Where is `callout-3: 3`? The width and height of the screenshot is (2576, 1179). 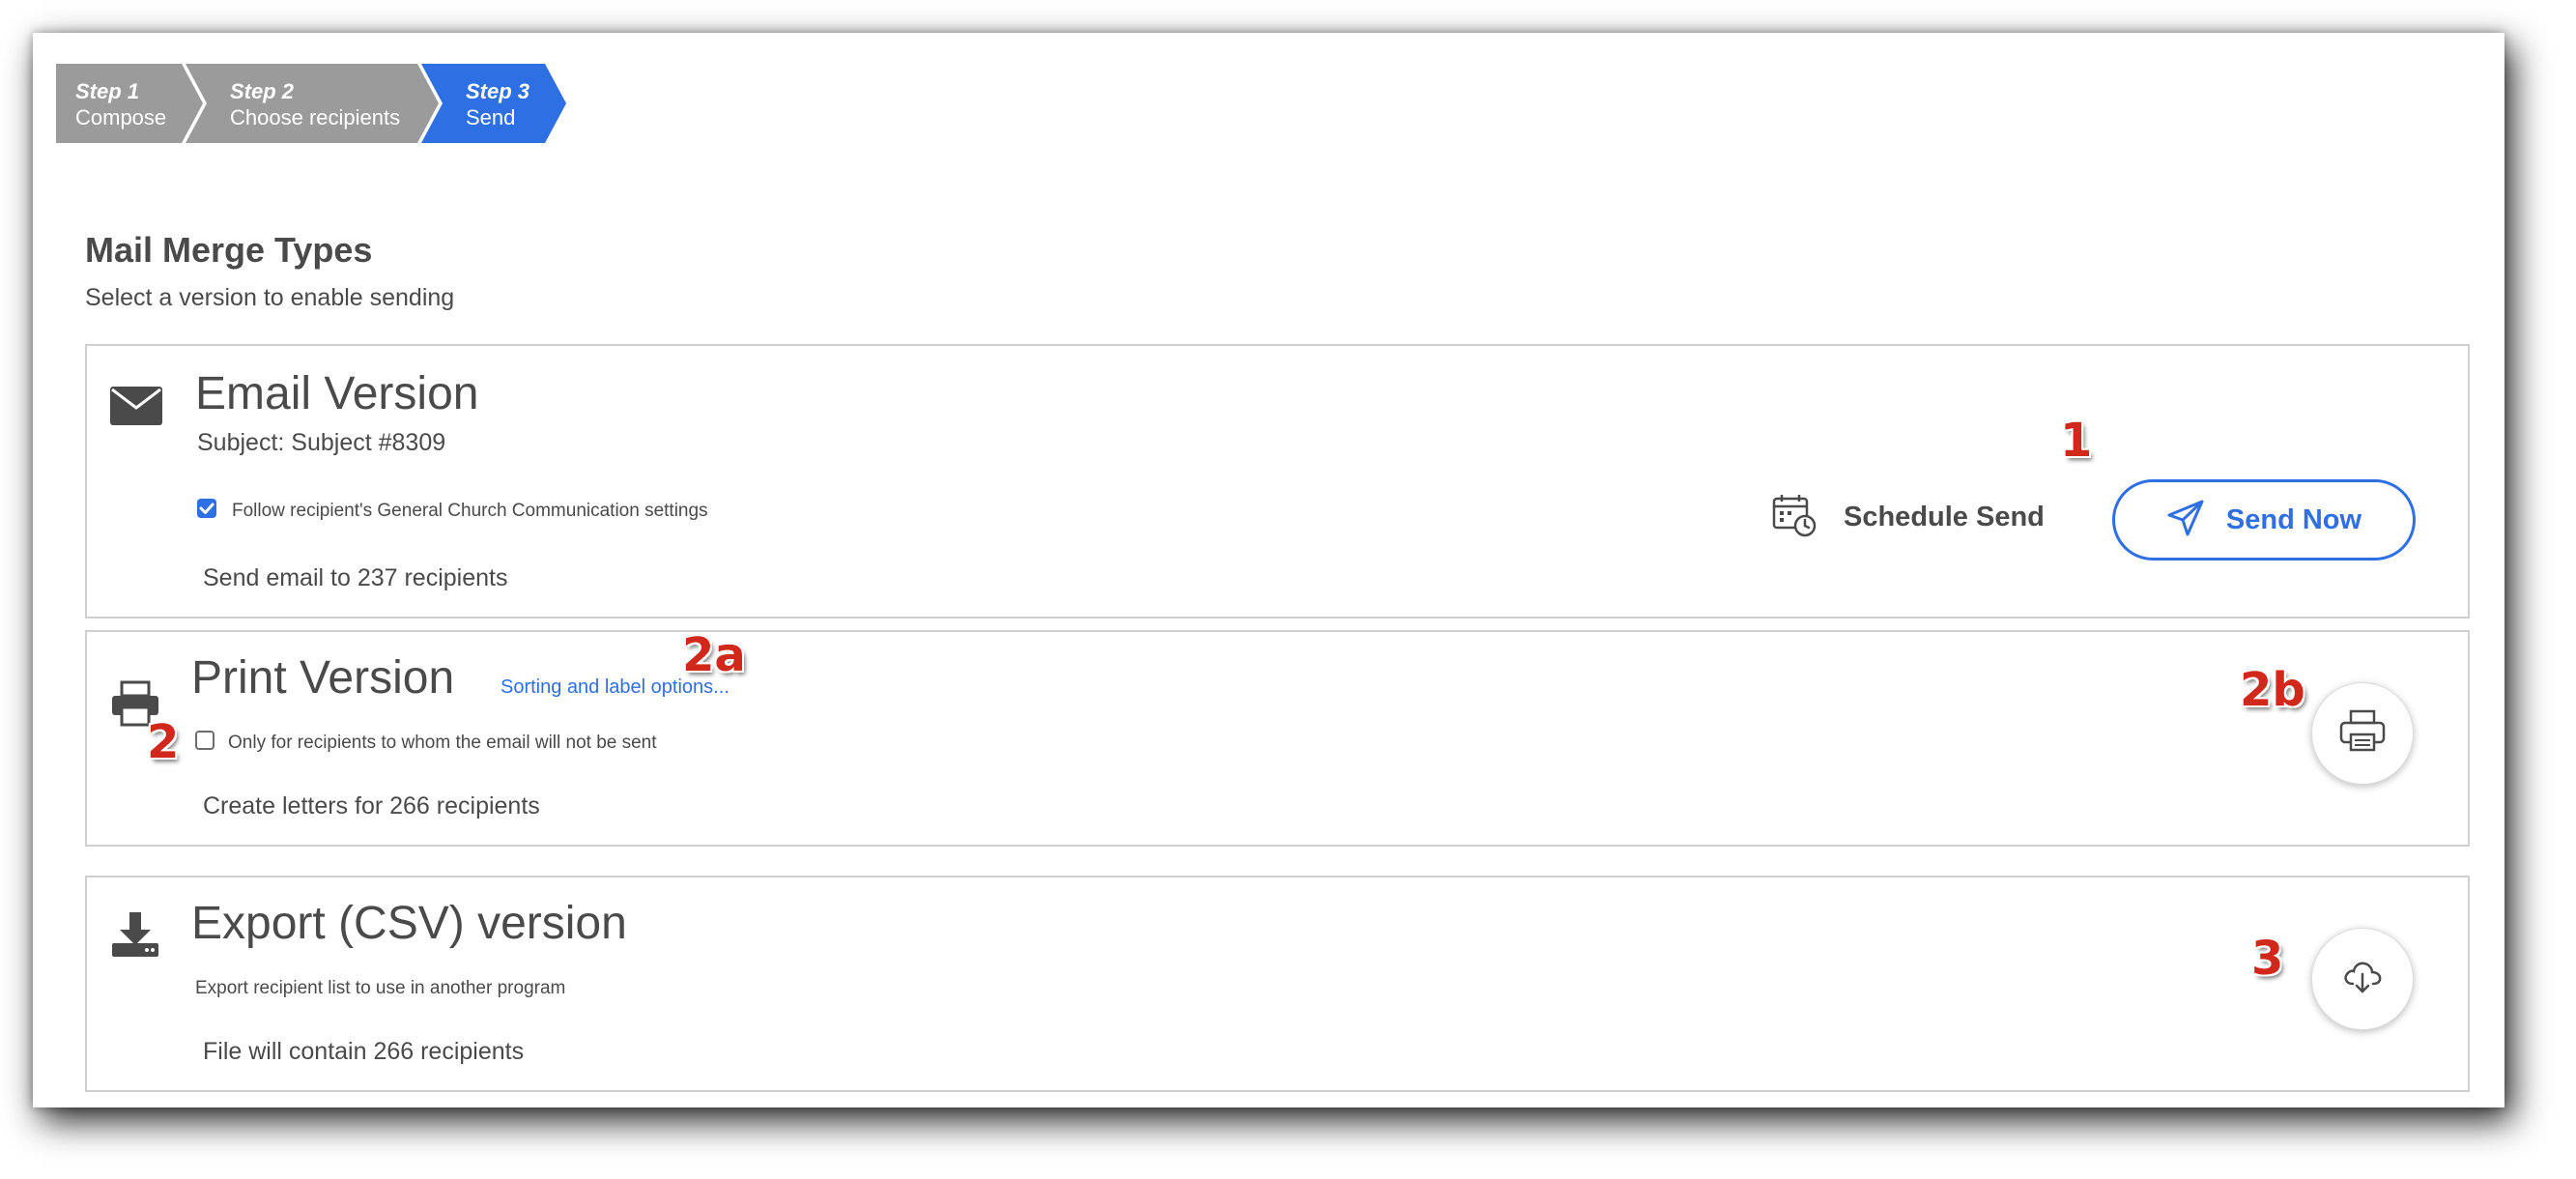 callout-3: 3 is located at coordinates (2267, 959).